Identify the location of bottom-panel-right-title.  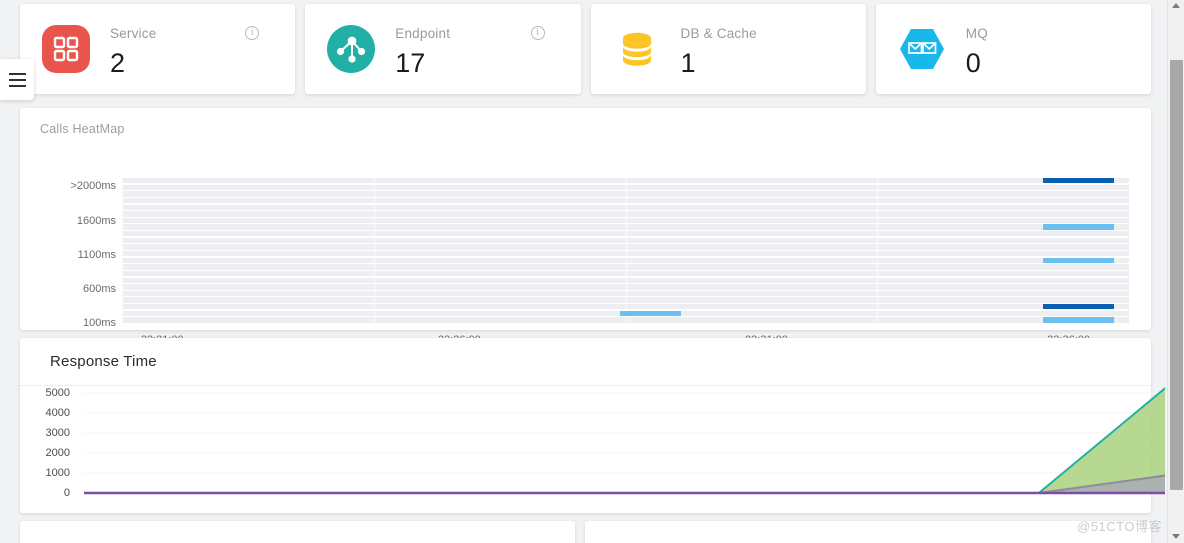
(868, 528).